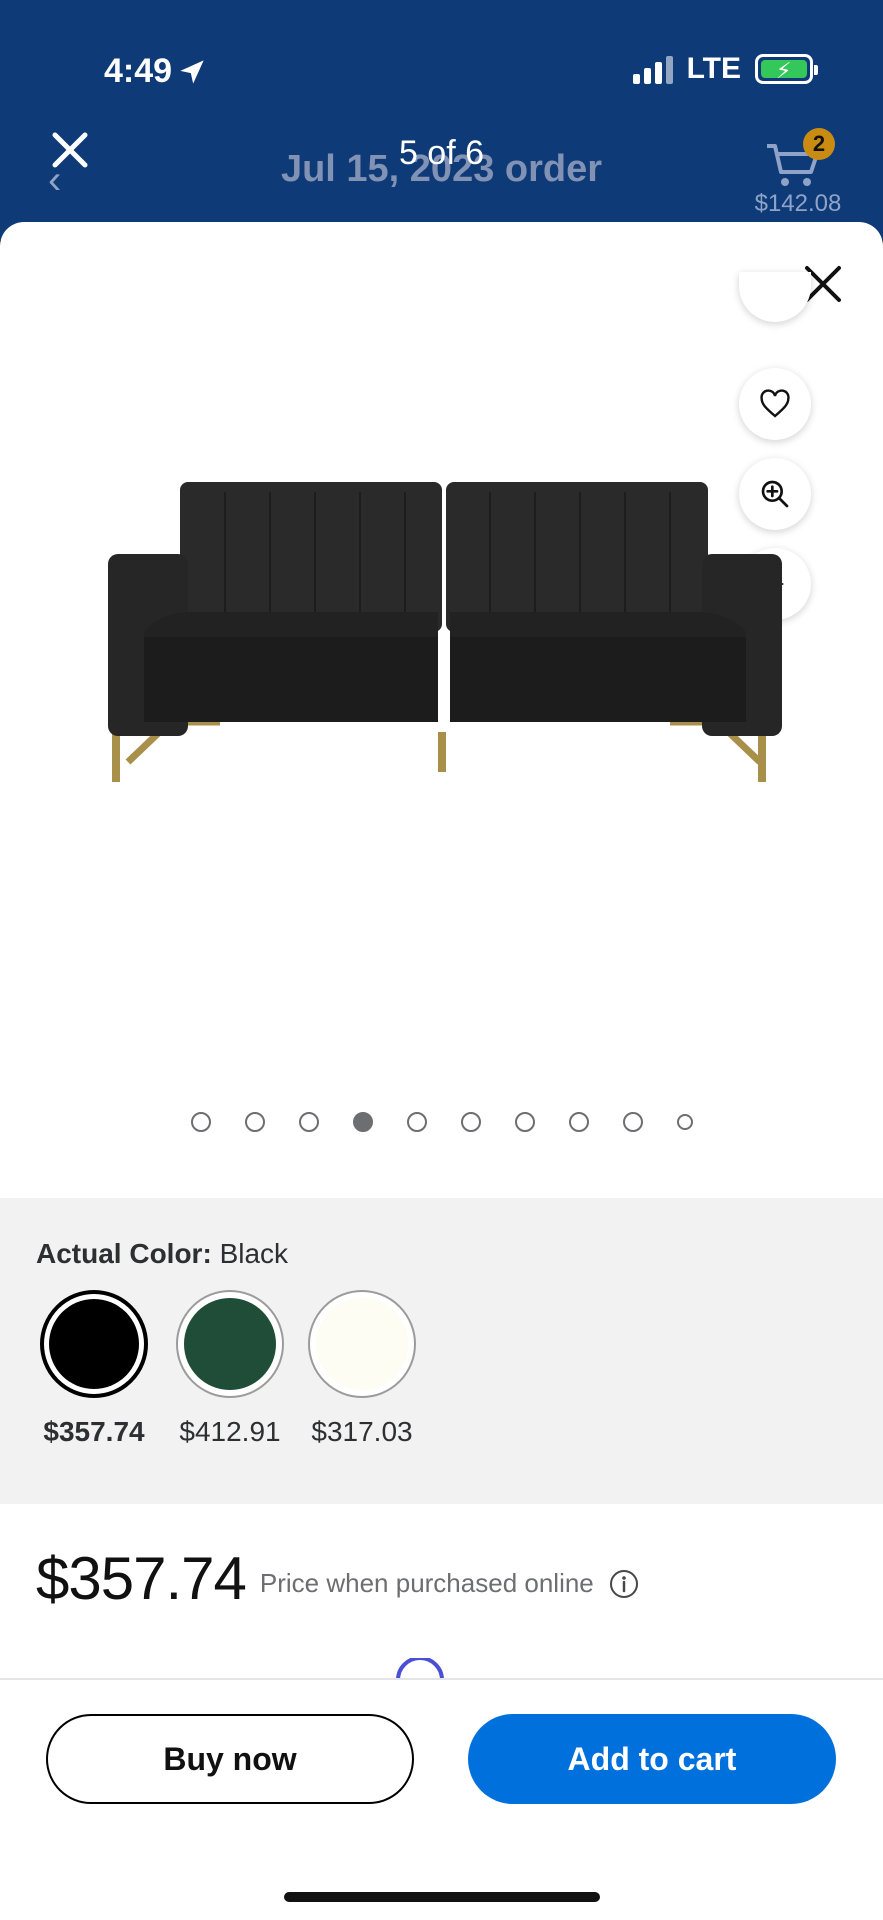 The height and width of the screenshot is (1920, 883). Describe the element at coordinates (775, 297) in the screenshot. I see `share-button` at that location.